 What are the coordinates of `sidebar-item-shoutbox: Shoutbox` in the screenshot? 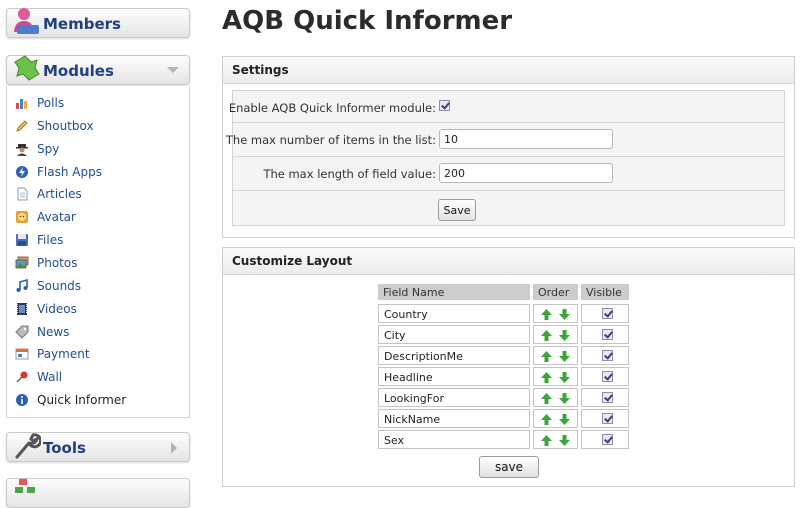 It's located at (54, 126).